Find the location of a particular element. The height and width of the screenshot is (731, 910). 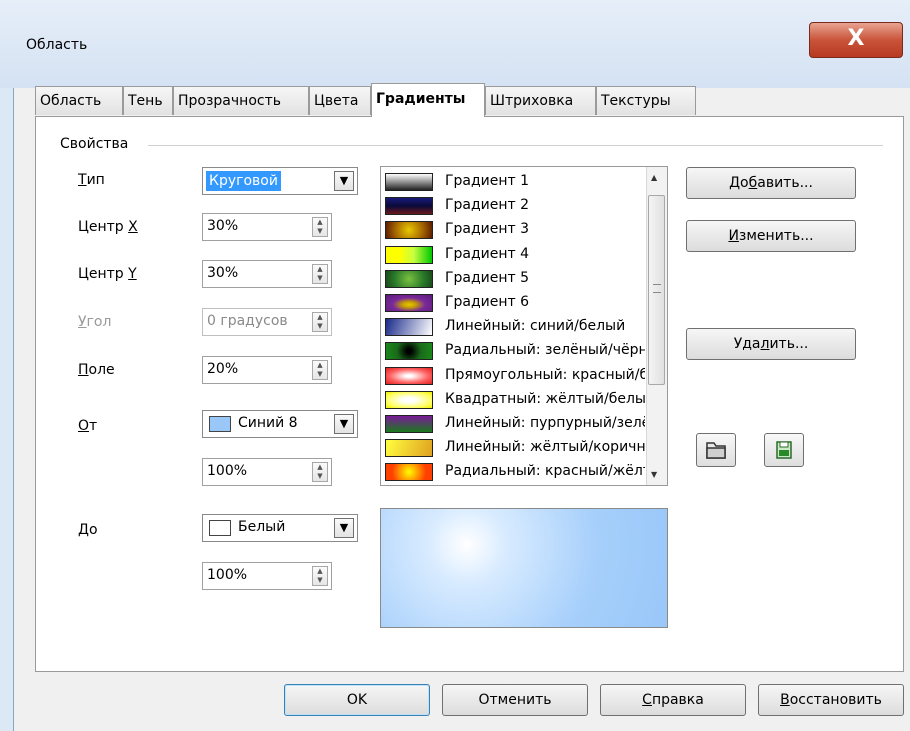

gradient-list-item: Линейный: жёлтый/коричневый is located at coordinates (517, 449).